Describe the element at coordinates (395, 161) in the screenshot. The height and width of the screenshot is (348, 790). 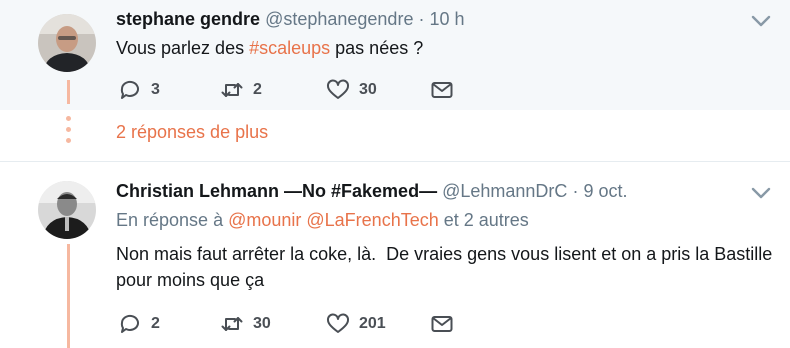
I see `divider` at that location.